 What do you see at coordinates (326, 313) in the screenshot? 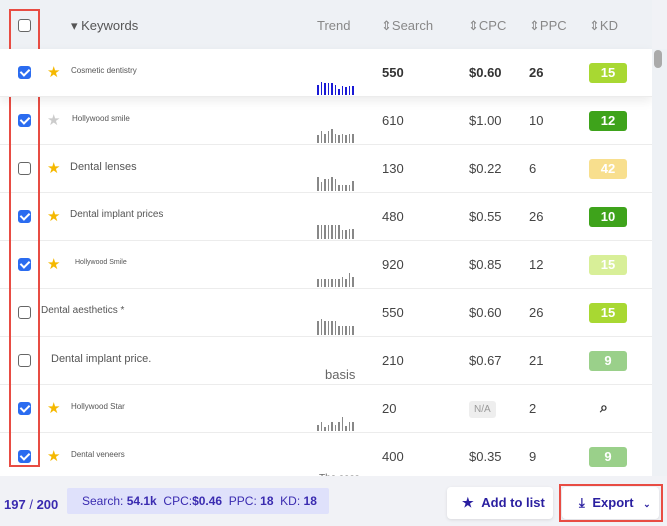
I see `table-row: Dental aesthetics * 550 $0.60 26 15` at bounding box center [326, 313].